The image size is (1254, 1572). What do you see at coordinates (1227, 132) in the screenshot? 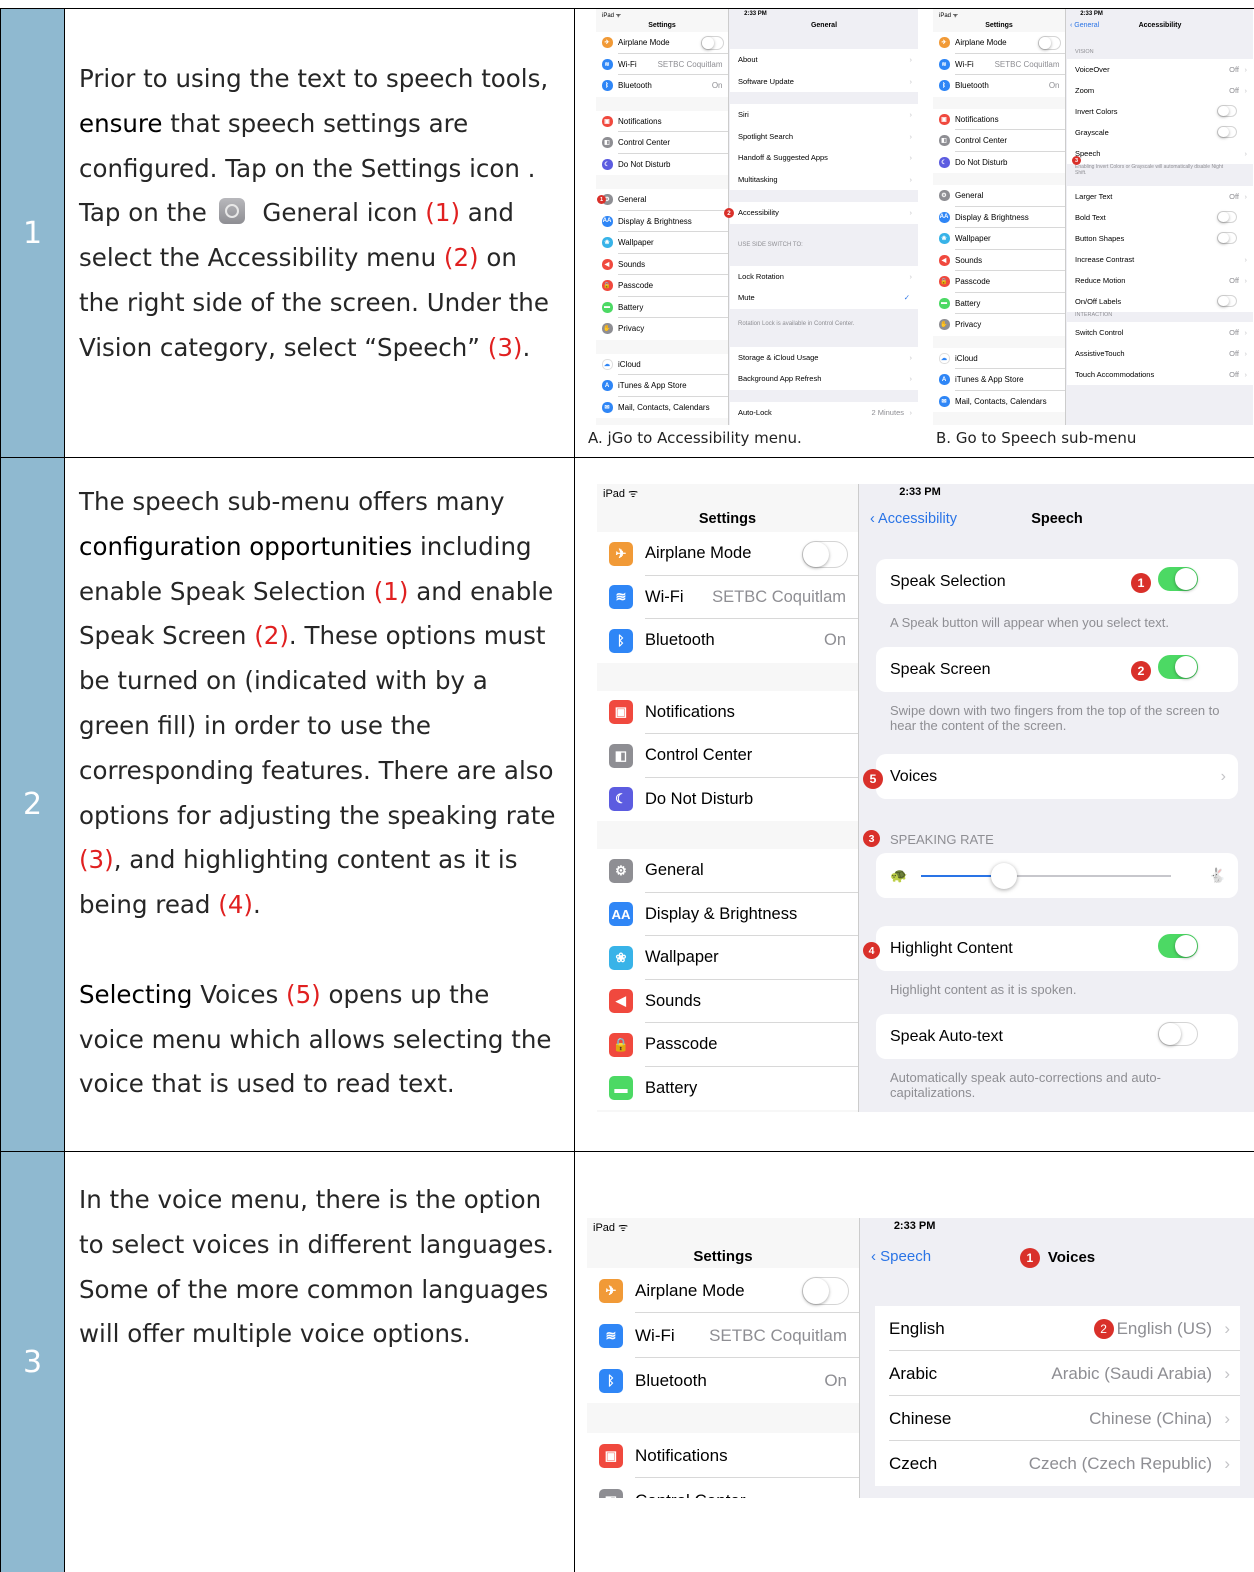
I see `grayscale-toggle` at bounding box center [1227, 132].